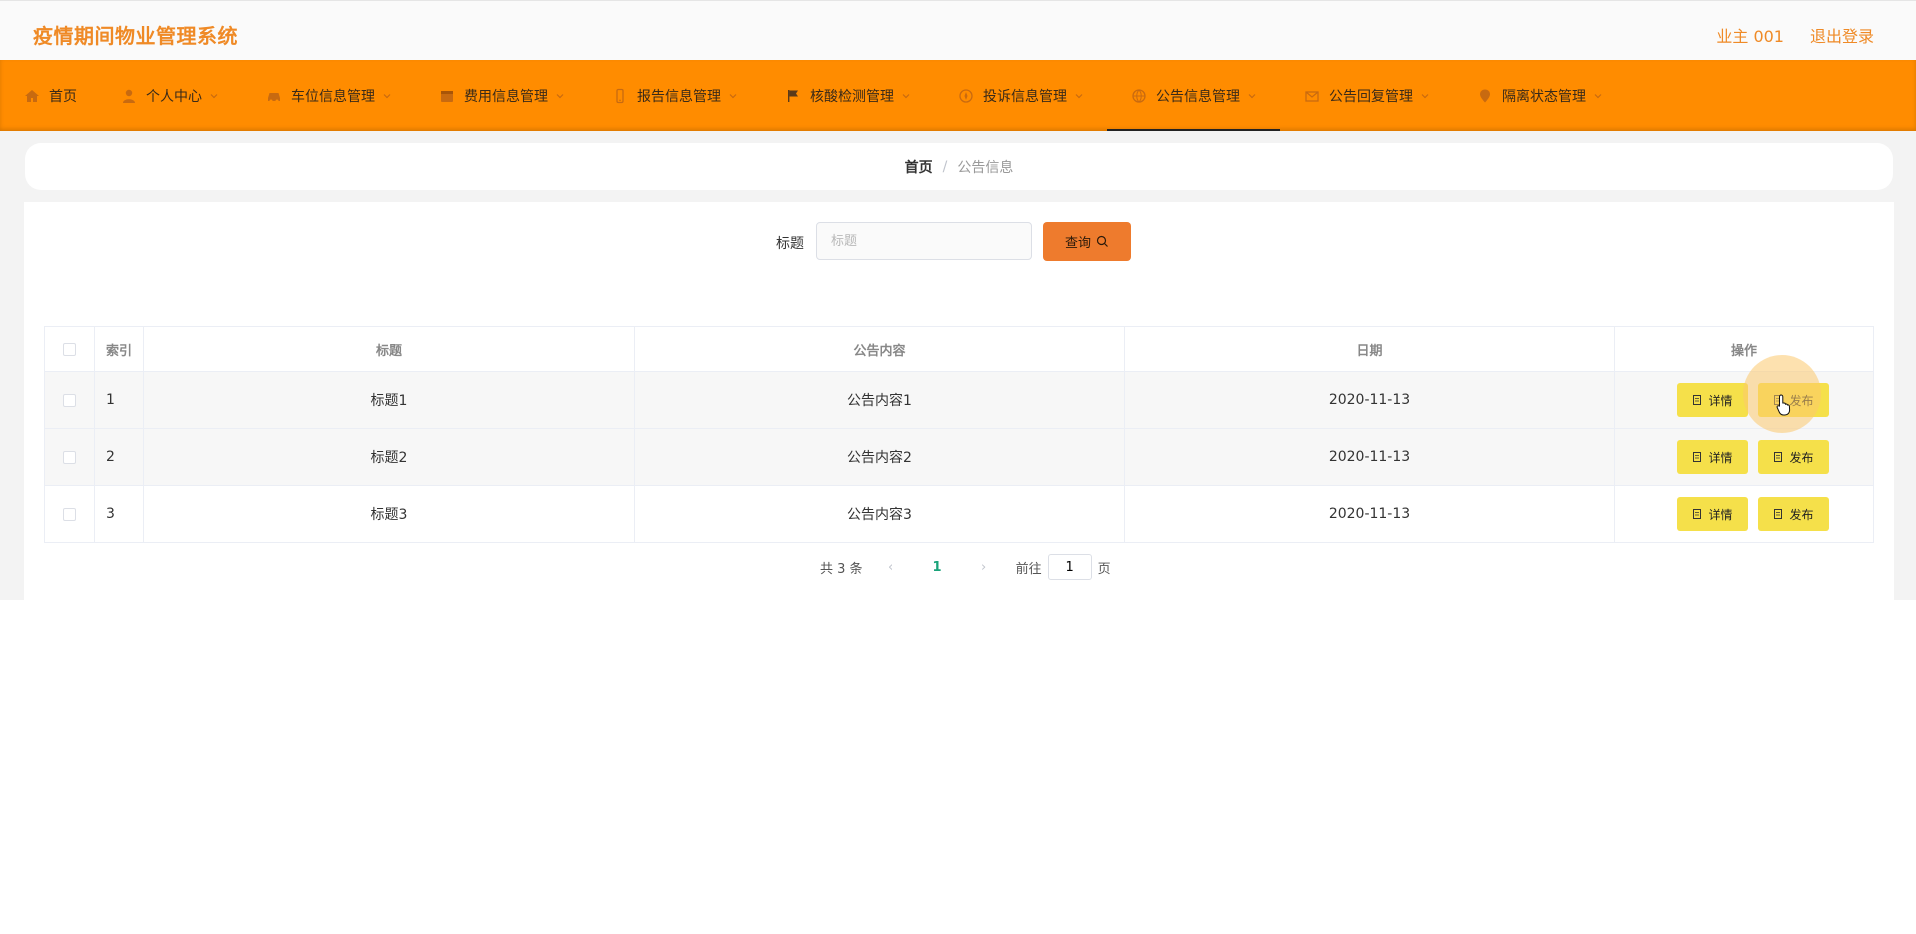  I want to click on nav-item-quarantine: 隔离状态管理, so click(1539, 95).